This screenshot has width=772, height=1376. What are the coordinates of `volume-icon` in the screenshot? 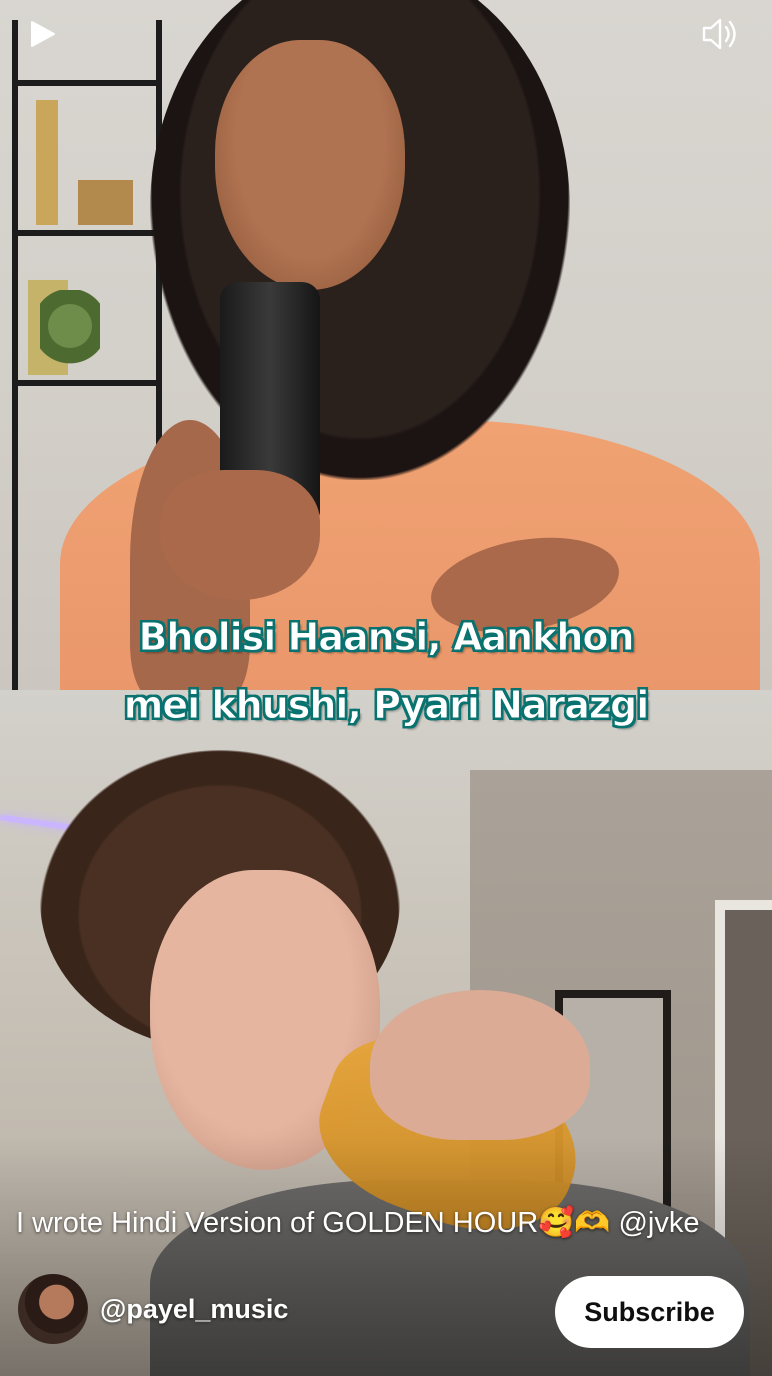 It's located at (719, 34).